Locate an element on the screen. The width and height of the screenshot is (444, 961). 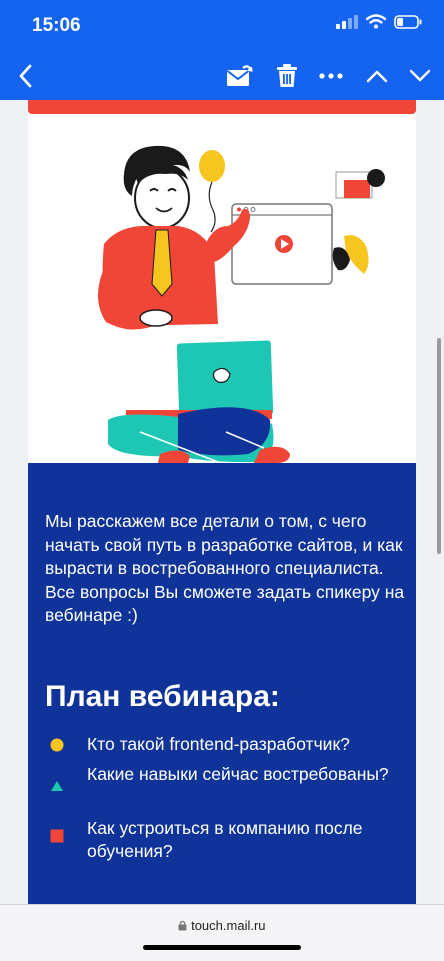
lock-icon is located at coordinates (182, 925).